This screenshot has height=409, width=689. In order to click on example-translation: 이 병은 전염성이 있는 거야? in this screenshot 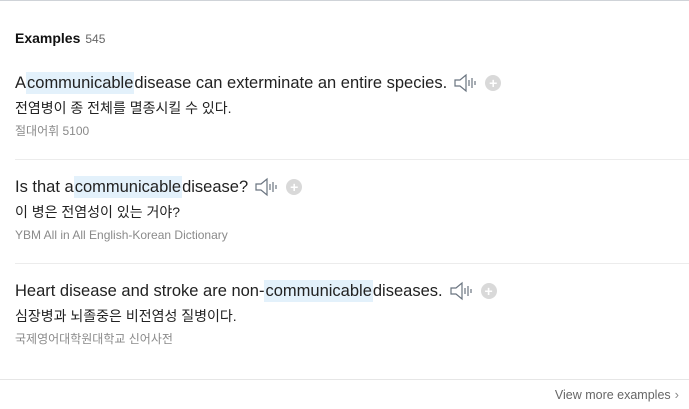, I will do `click(98, 212)`.